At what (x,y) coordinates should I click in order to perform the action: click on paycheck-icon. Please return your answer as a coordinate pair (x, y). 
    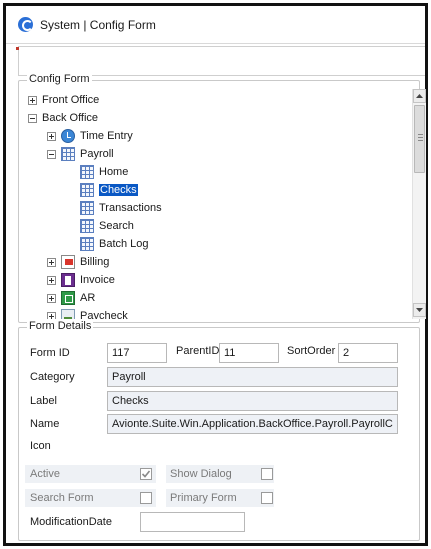
    Looking at the image, I should click on (68, 314).